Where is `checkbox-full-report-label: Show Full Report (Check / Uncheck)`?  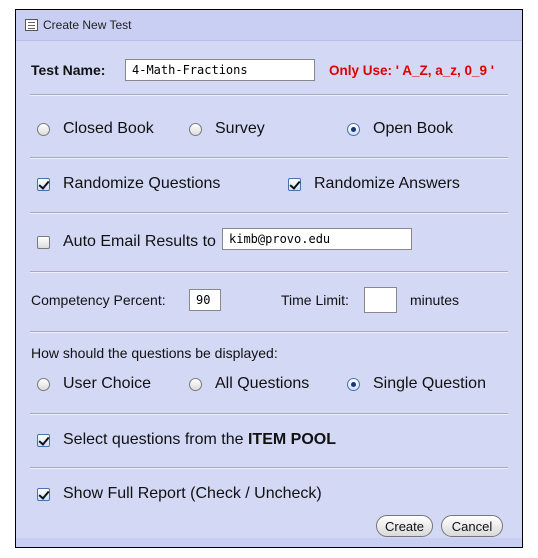 checkbox-full-report-label: Show Full Report (Check / Uncheck) is located at coordinates (192, 493).